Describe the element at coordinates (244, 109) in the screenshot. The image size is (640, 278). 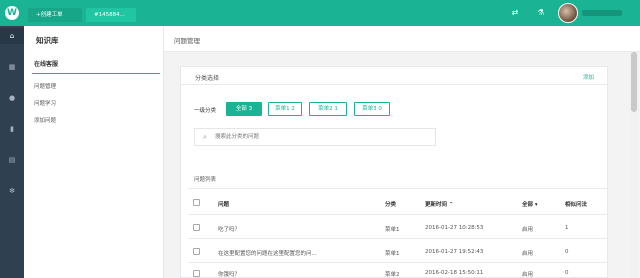
I see `category-button-all: 全部 3` at that location.